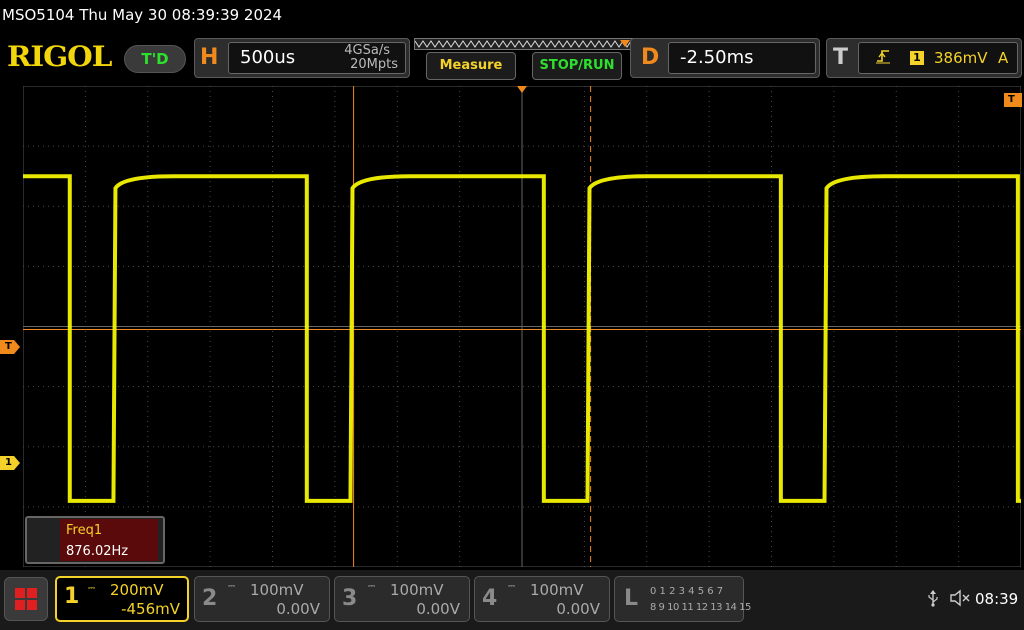  What do you see at coordinates (917, 58) in the screenshot?
I see `trigger-source-badge: 1` at bounding box center [917, 58].